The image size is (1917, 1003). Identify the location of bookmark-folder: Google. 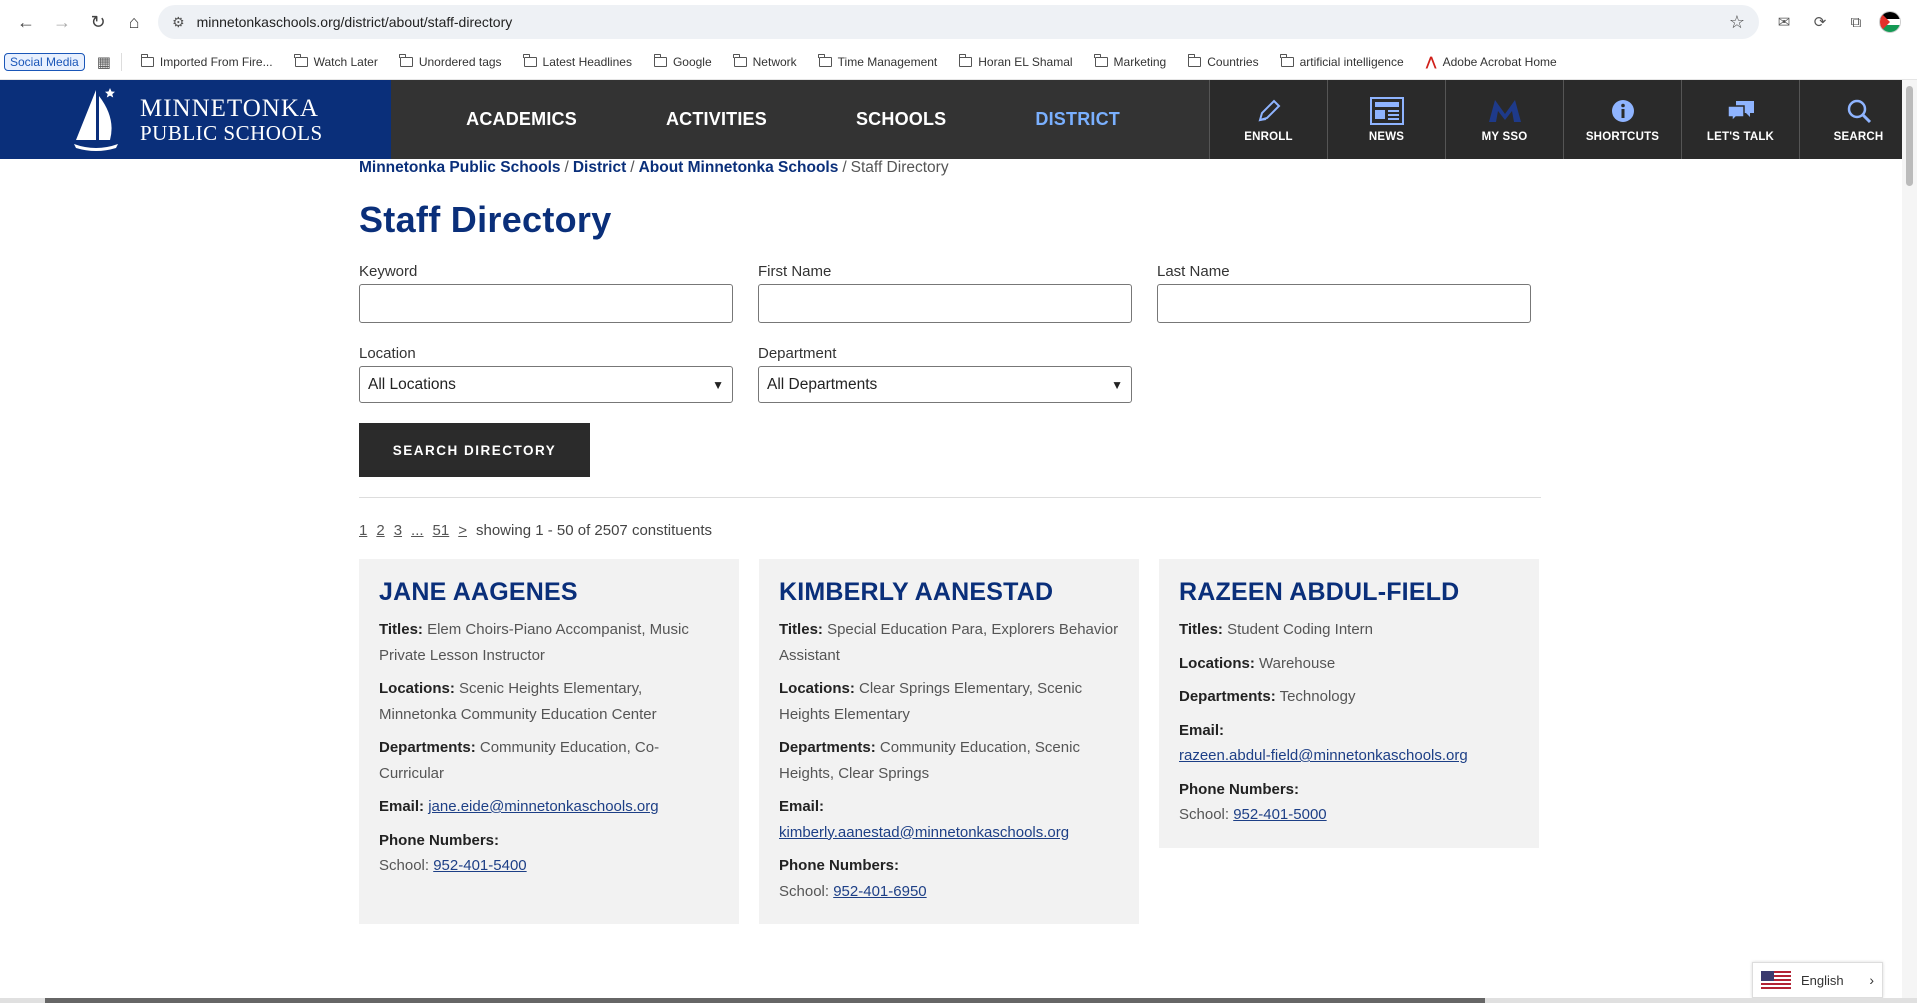
(683, 61).